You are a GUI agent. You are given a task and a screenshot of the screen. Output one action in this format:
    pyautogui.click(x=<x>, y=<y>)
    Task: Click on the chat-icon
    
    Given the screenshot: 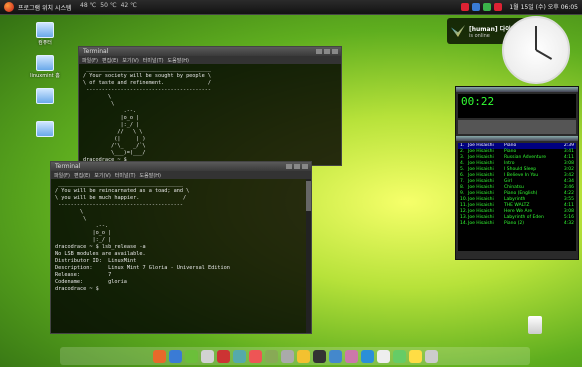 What is the action you would take?
    pyautogui.click(x=239, y=356)
    